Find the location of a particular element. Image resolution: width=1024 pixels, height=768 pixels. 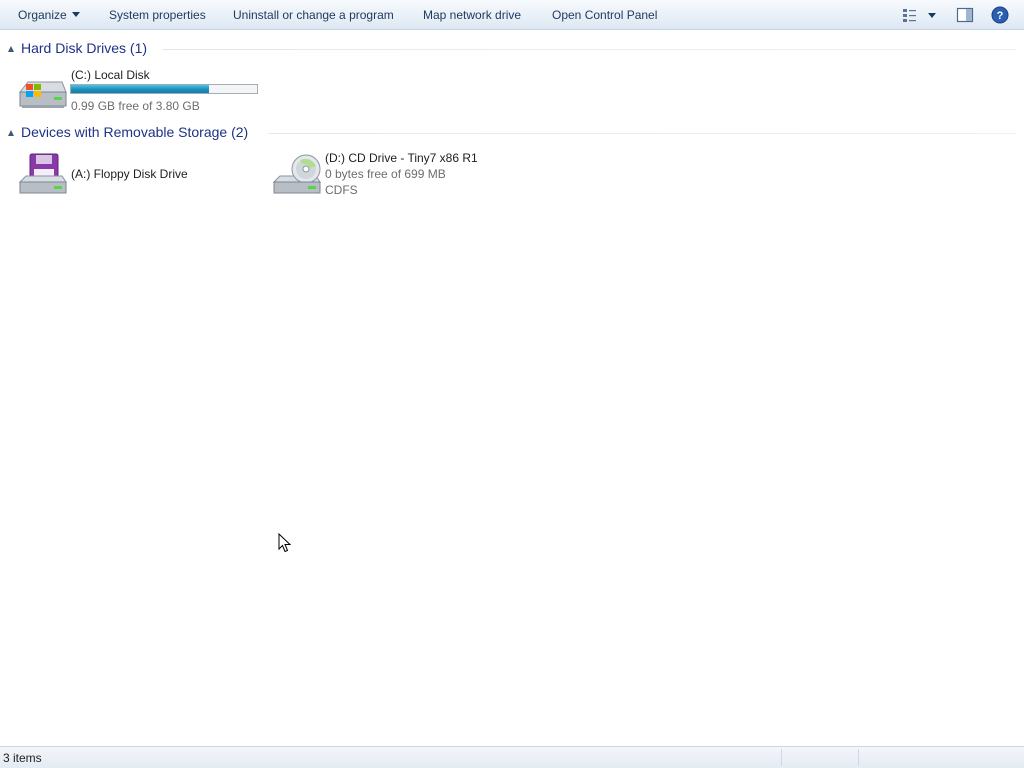

mouse-cursor-icon is located at coordinates (284, 543).